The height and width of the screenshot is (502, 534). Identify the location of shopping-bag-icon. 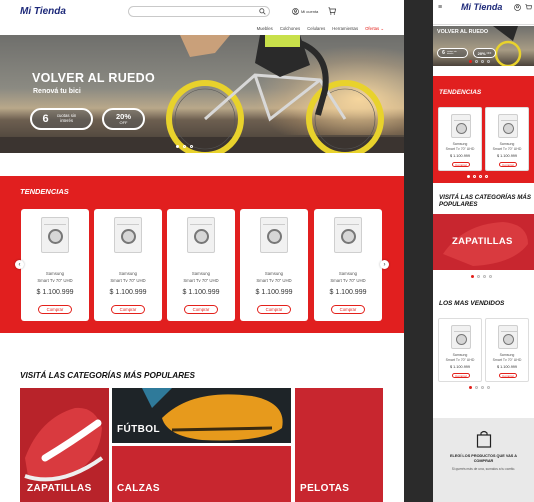
(484, 439).